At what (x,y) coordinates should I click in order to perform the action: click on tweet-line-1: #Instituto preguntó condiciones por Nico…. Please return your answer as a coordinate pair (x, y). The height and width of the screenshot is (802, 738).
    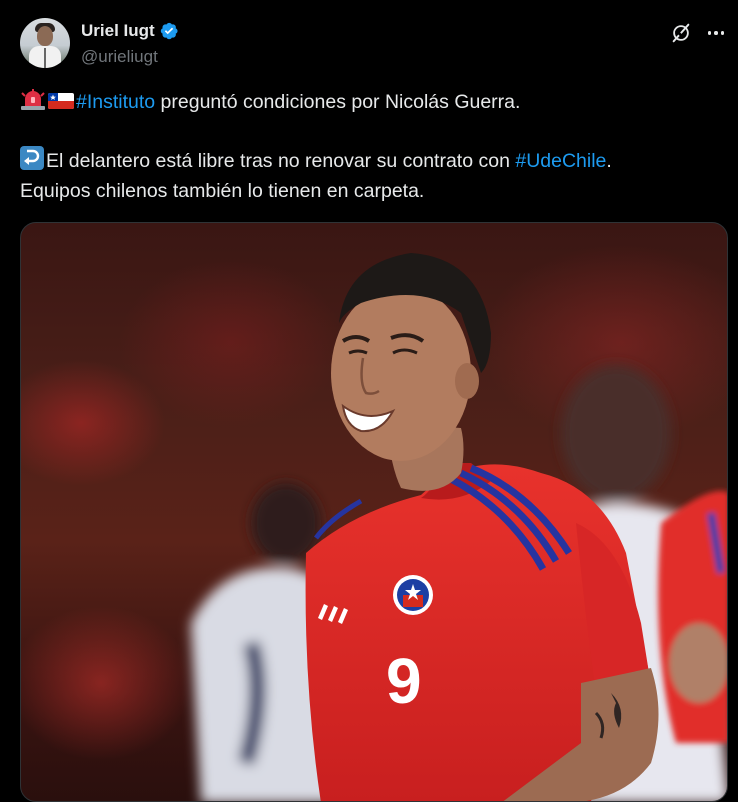
    Looking at the image, I should click on (370, 102).